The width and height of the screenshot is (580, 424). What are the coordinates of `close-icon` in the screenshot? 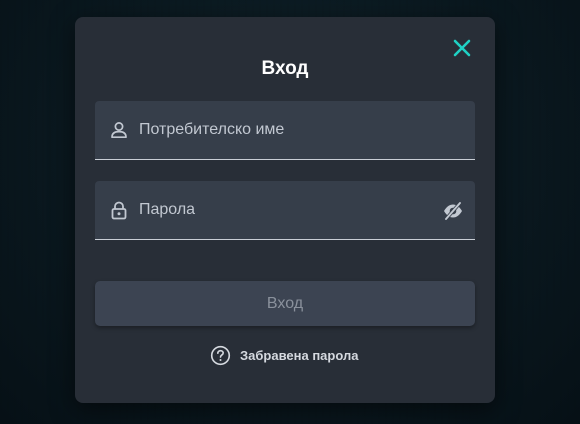 It's located at (462, 48).